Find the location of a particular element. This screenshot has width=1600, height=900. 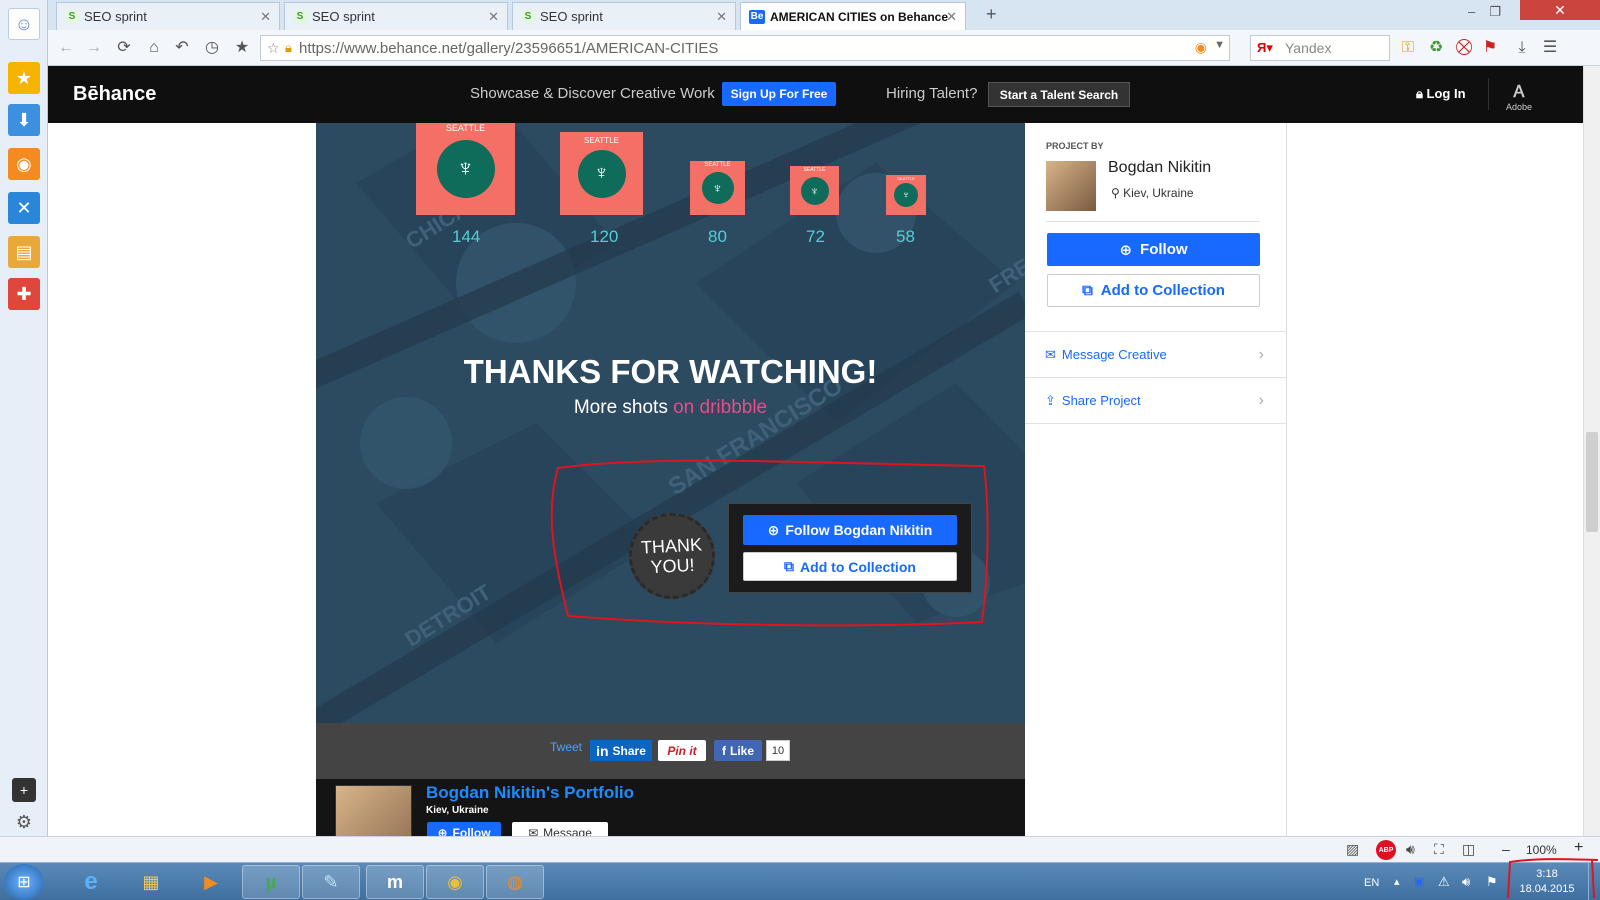

url-dropdown-icon: ▼ is located at coordinates (1219, 45).